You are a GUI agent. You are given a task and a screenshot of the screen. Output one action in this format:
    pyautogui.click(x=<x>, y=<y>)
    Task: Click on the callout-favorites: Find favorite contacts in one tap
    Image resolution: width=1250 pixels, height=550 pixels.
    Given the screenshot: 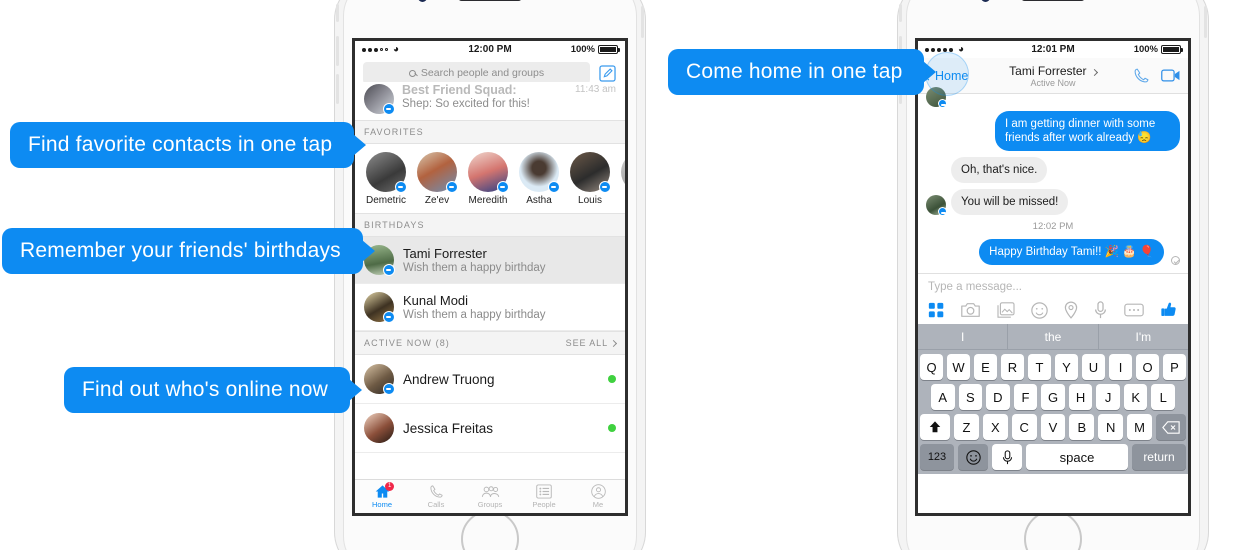 What is the action you would take?
    pyautogui.click(x=188, y=145)
    